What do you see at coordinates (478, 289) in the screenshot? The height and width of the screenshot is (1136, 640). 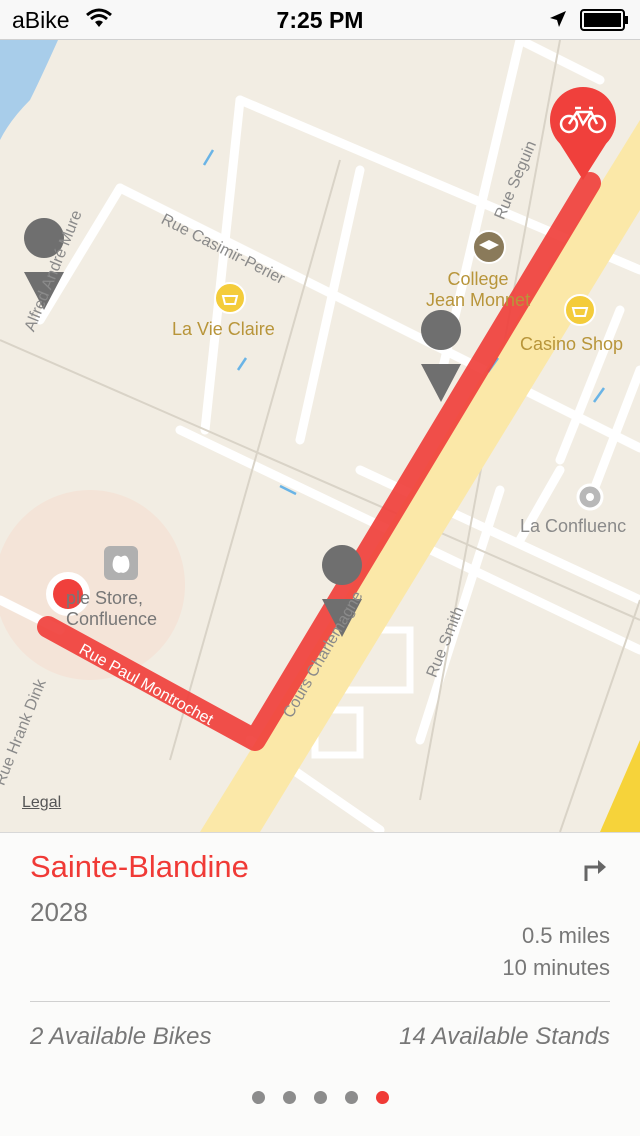 I see `poi-college-label: College Jean Monnet` at bounding box center [478, 289].